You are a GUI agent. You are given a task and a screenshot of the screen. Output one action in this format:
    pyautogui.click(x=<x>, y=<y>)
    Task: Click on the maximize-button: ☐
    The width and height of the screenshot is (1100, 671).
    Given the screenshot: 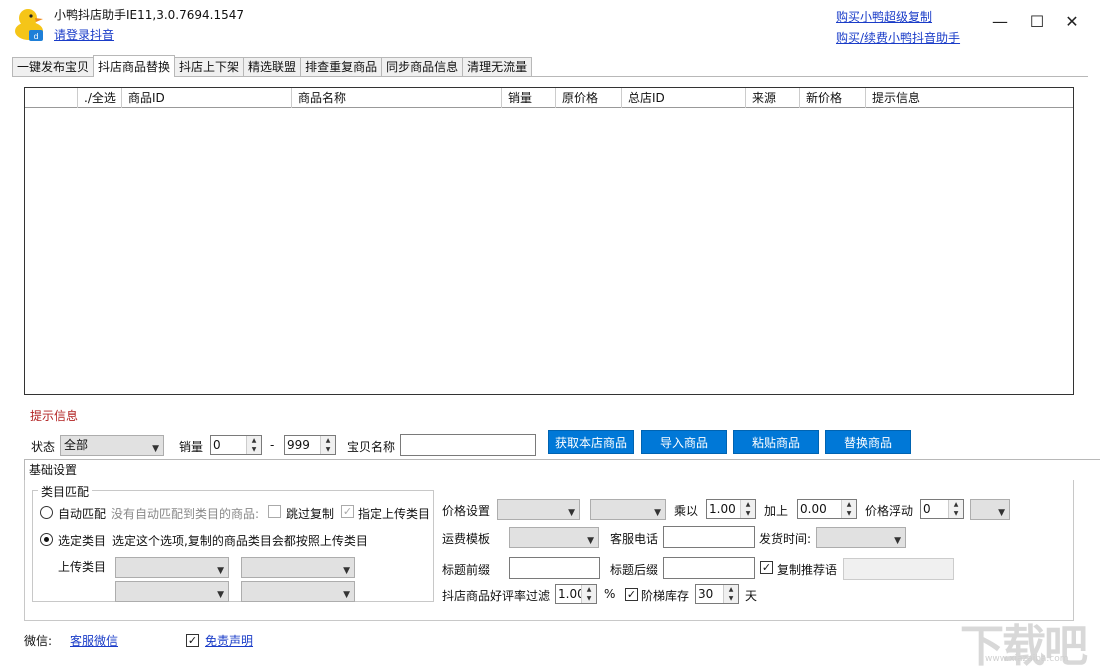 What is the action you would take?
    pyautogui.click(x=1037, y=21)
    